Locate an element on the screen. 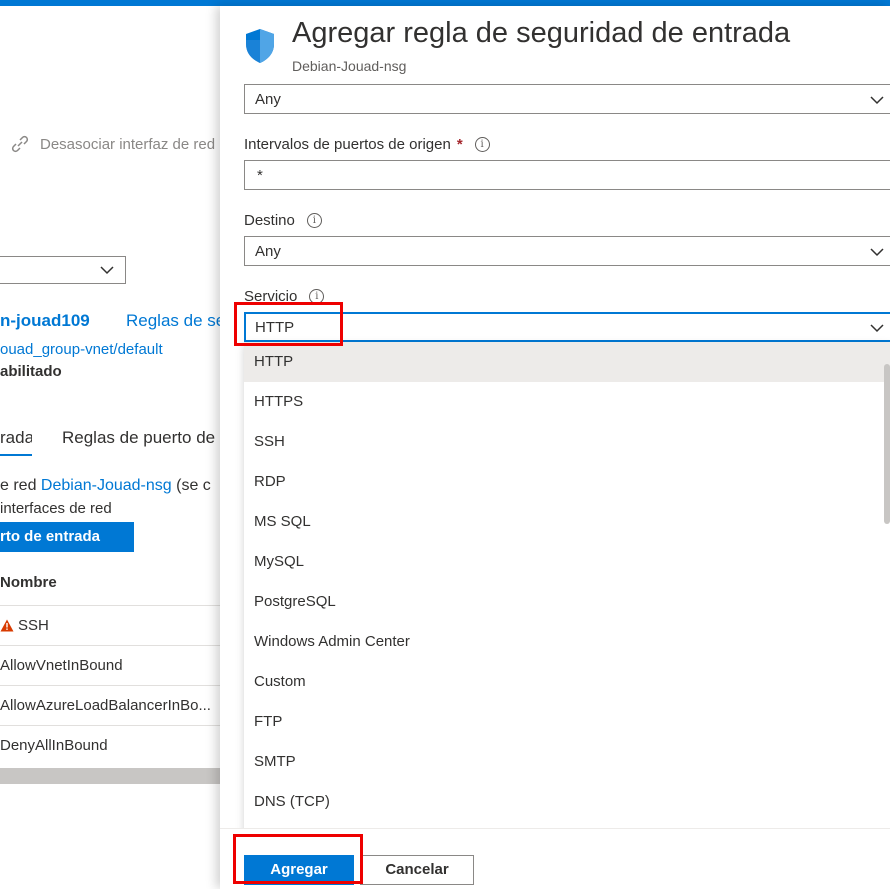 The width and height of the screenshot is (890, 889). table-row: AllowVnetInBound is located at coordinates (61, 665).